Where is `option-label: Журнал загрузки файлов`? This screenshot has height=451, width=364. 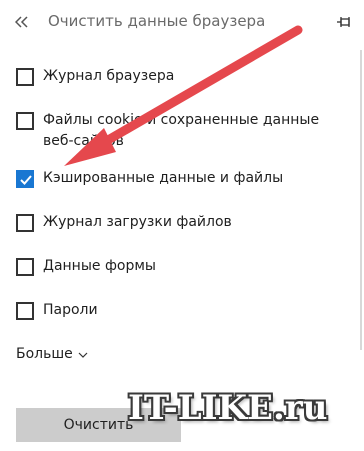
option-label: Журнал загрузки файлов is located at coordinates (137, 222).